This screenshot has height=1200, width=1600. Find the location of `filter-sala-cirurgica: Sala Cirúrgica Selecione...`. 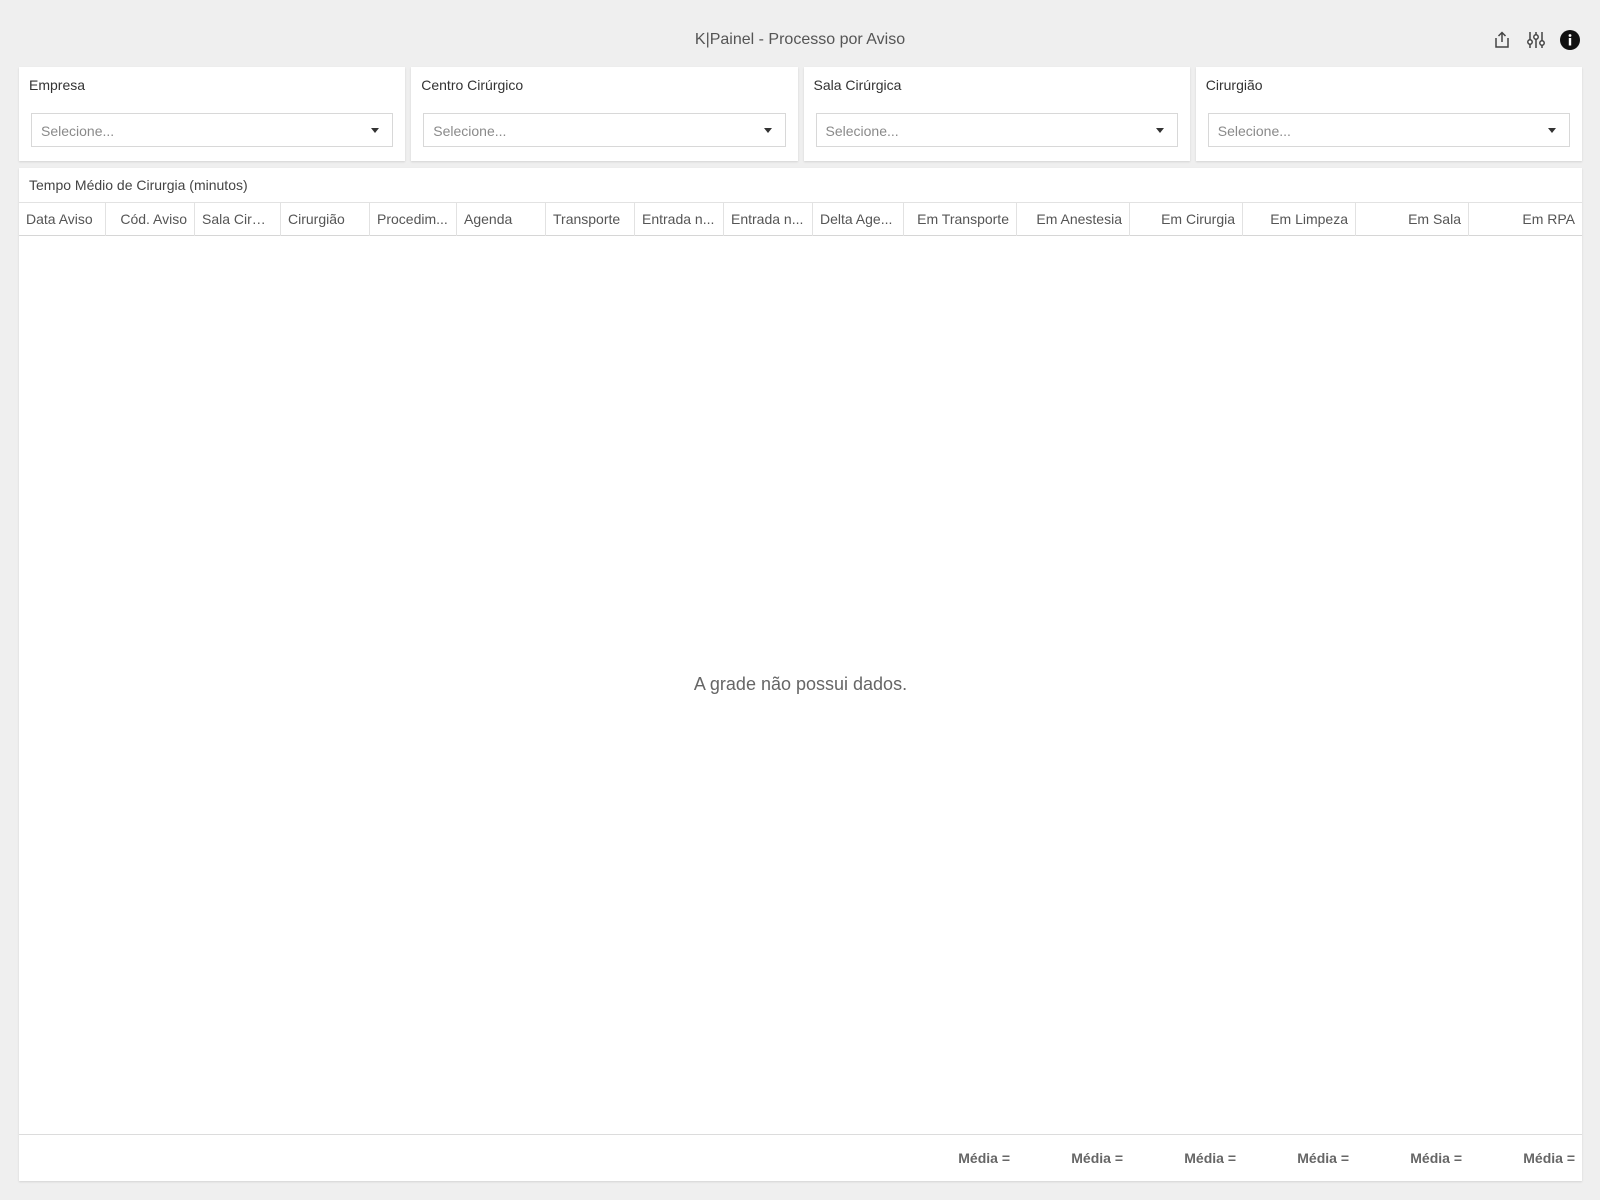

filter-sala-cirurgica: Sala Cirúrgica Selecione... is located at coordinates (996, 114).